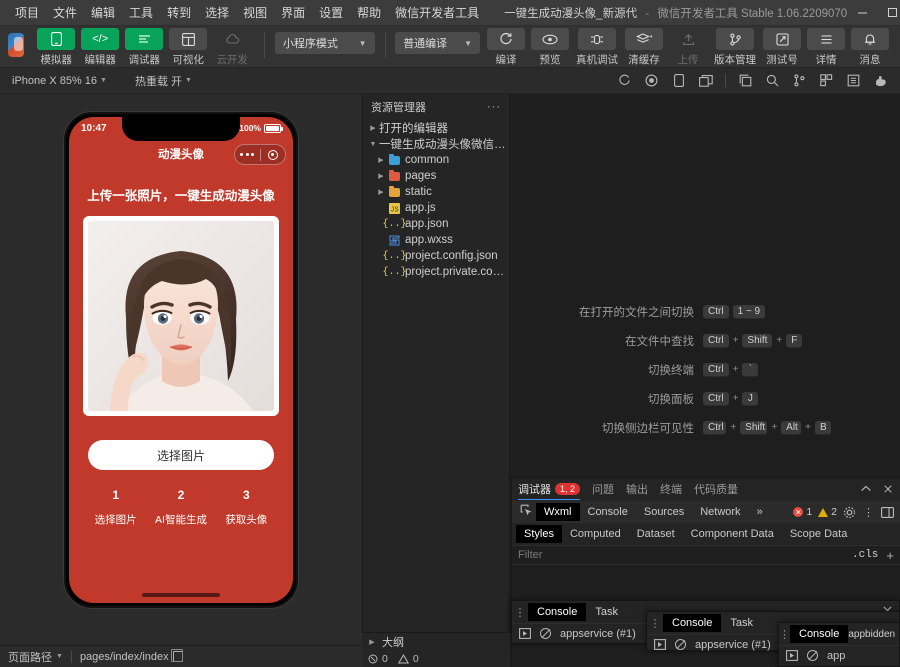  What do you see at coordinates (595, 534) in the screenshot?
I see `computed-tab: Computed` at bounding box center [595, 534].